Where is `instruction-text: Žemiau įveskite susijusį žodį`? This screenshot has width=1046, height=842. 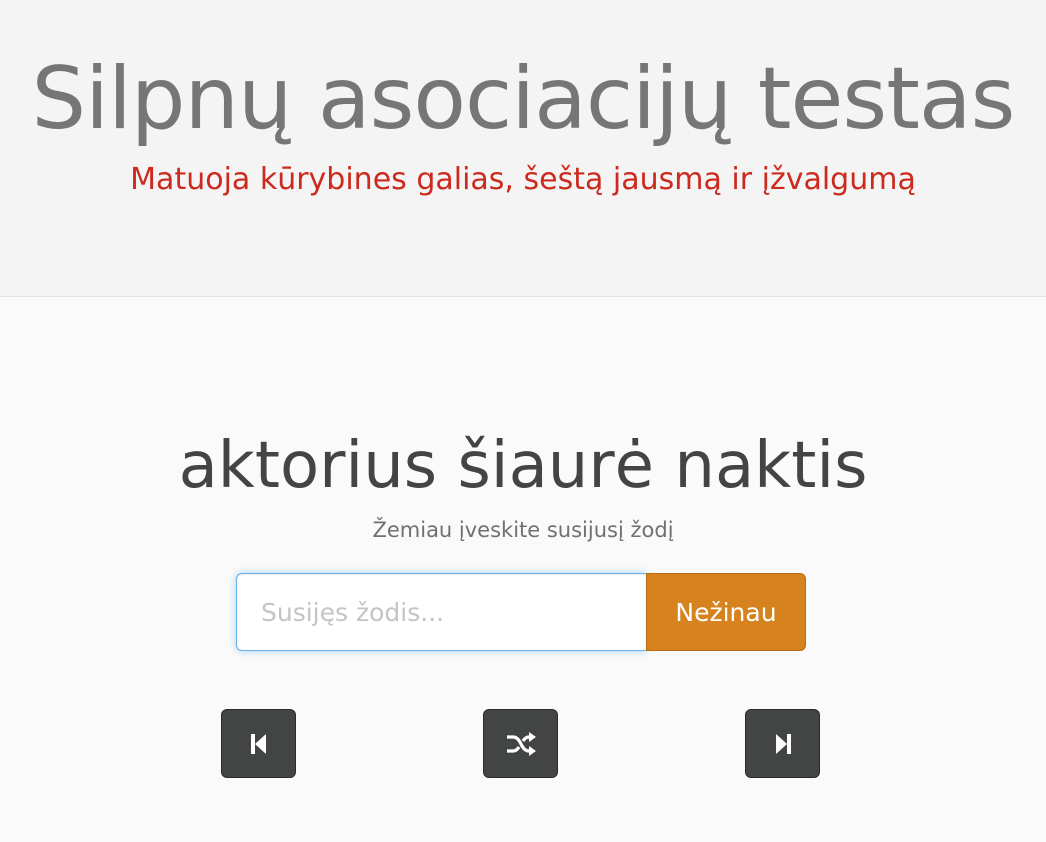
instruction-text: Žemiau įveskite susijusį žodį is located at coordinates (523, 530).